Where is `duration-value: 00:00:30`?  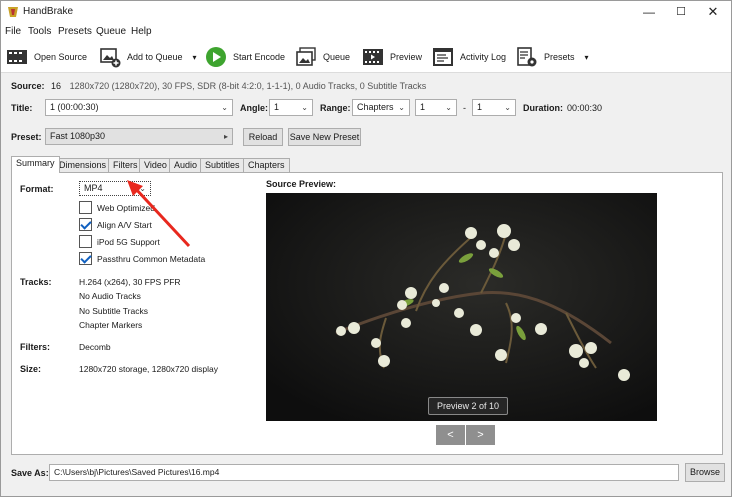
duration-value: 00:00:30 is located at coordinates (585, 108).